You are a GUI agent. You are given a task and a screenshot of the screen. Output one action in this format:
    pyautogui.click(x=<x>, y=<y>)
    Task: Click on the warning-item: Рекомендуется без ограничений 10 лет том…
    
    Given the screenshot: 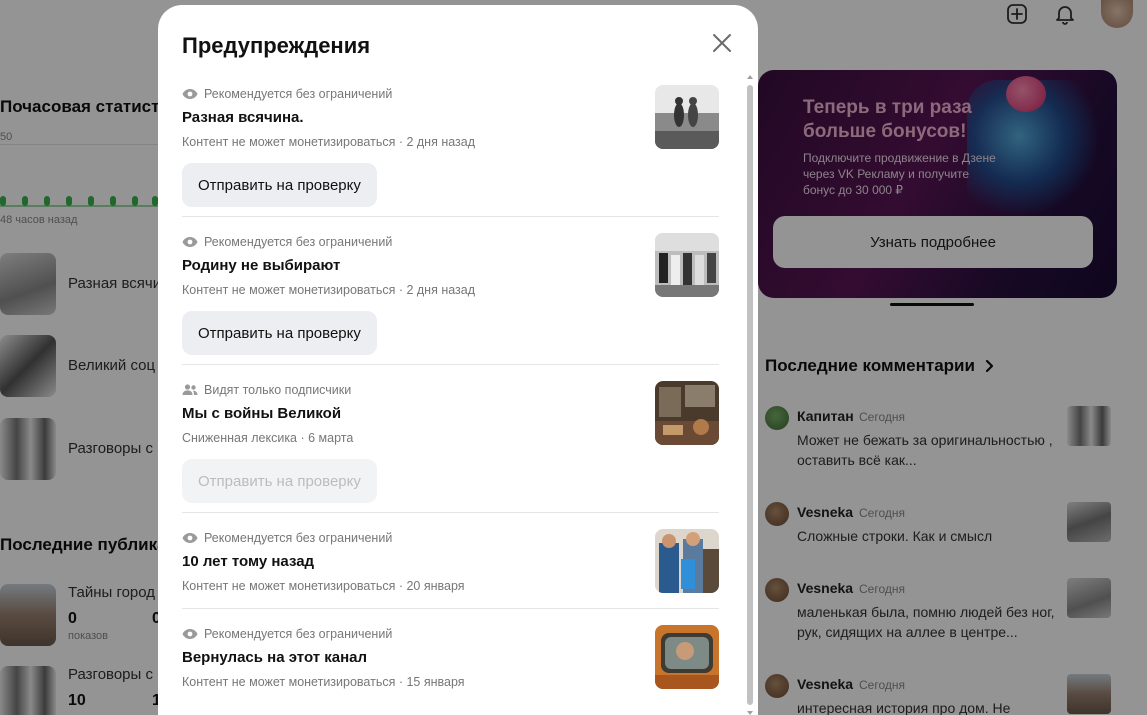 What is the action you would take?
    pyautogui.click(x=450, y=567)
    